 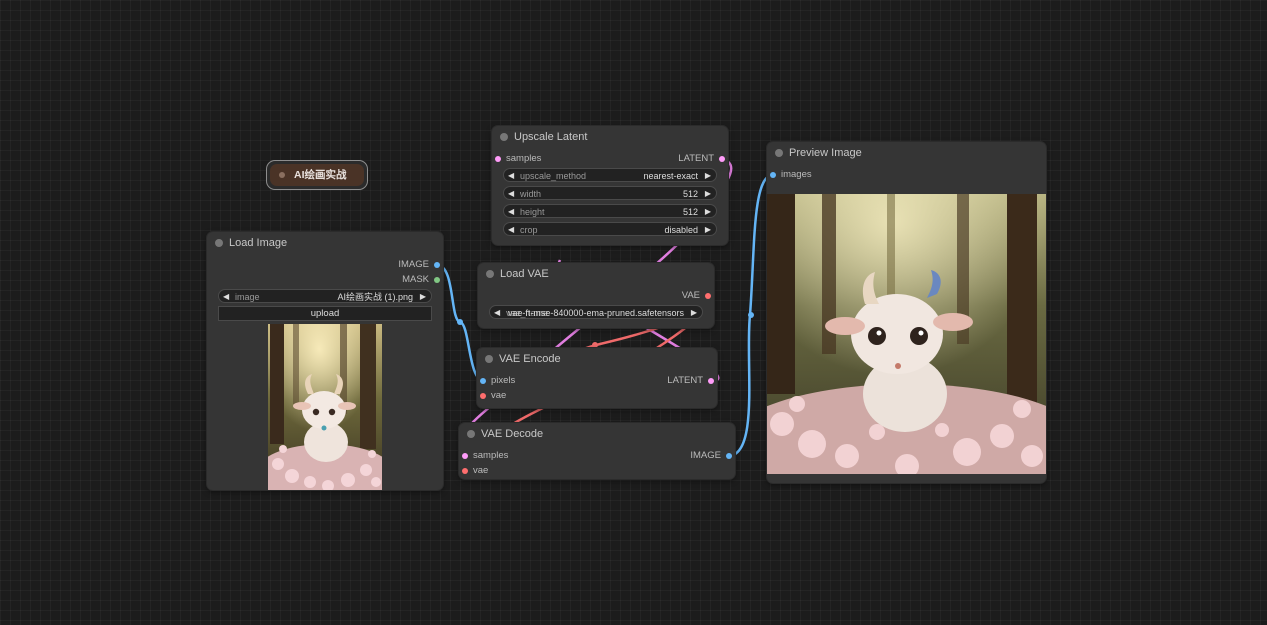 I want to click on width-widget: ◀ width 512 ▶, so click(x=610, y=193).